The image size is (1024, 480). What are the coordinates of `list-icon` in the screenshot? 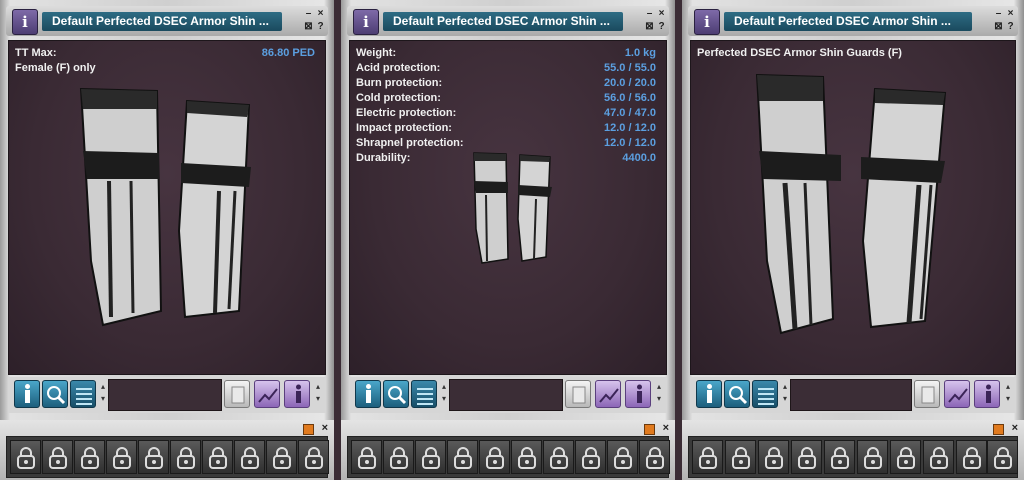 It's located at (425, 396).